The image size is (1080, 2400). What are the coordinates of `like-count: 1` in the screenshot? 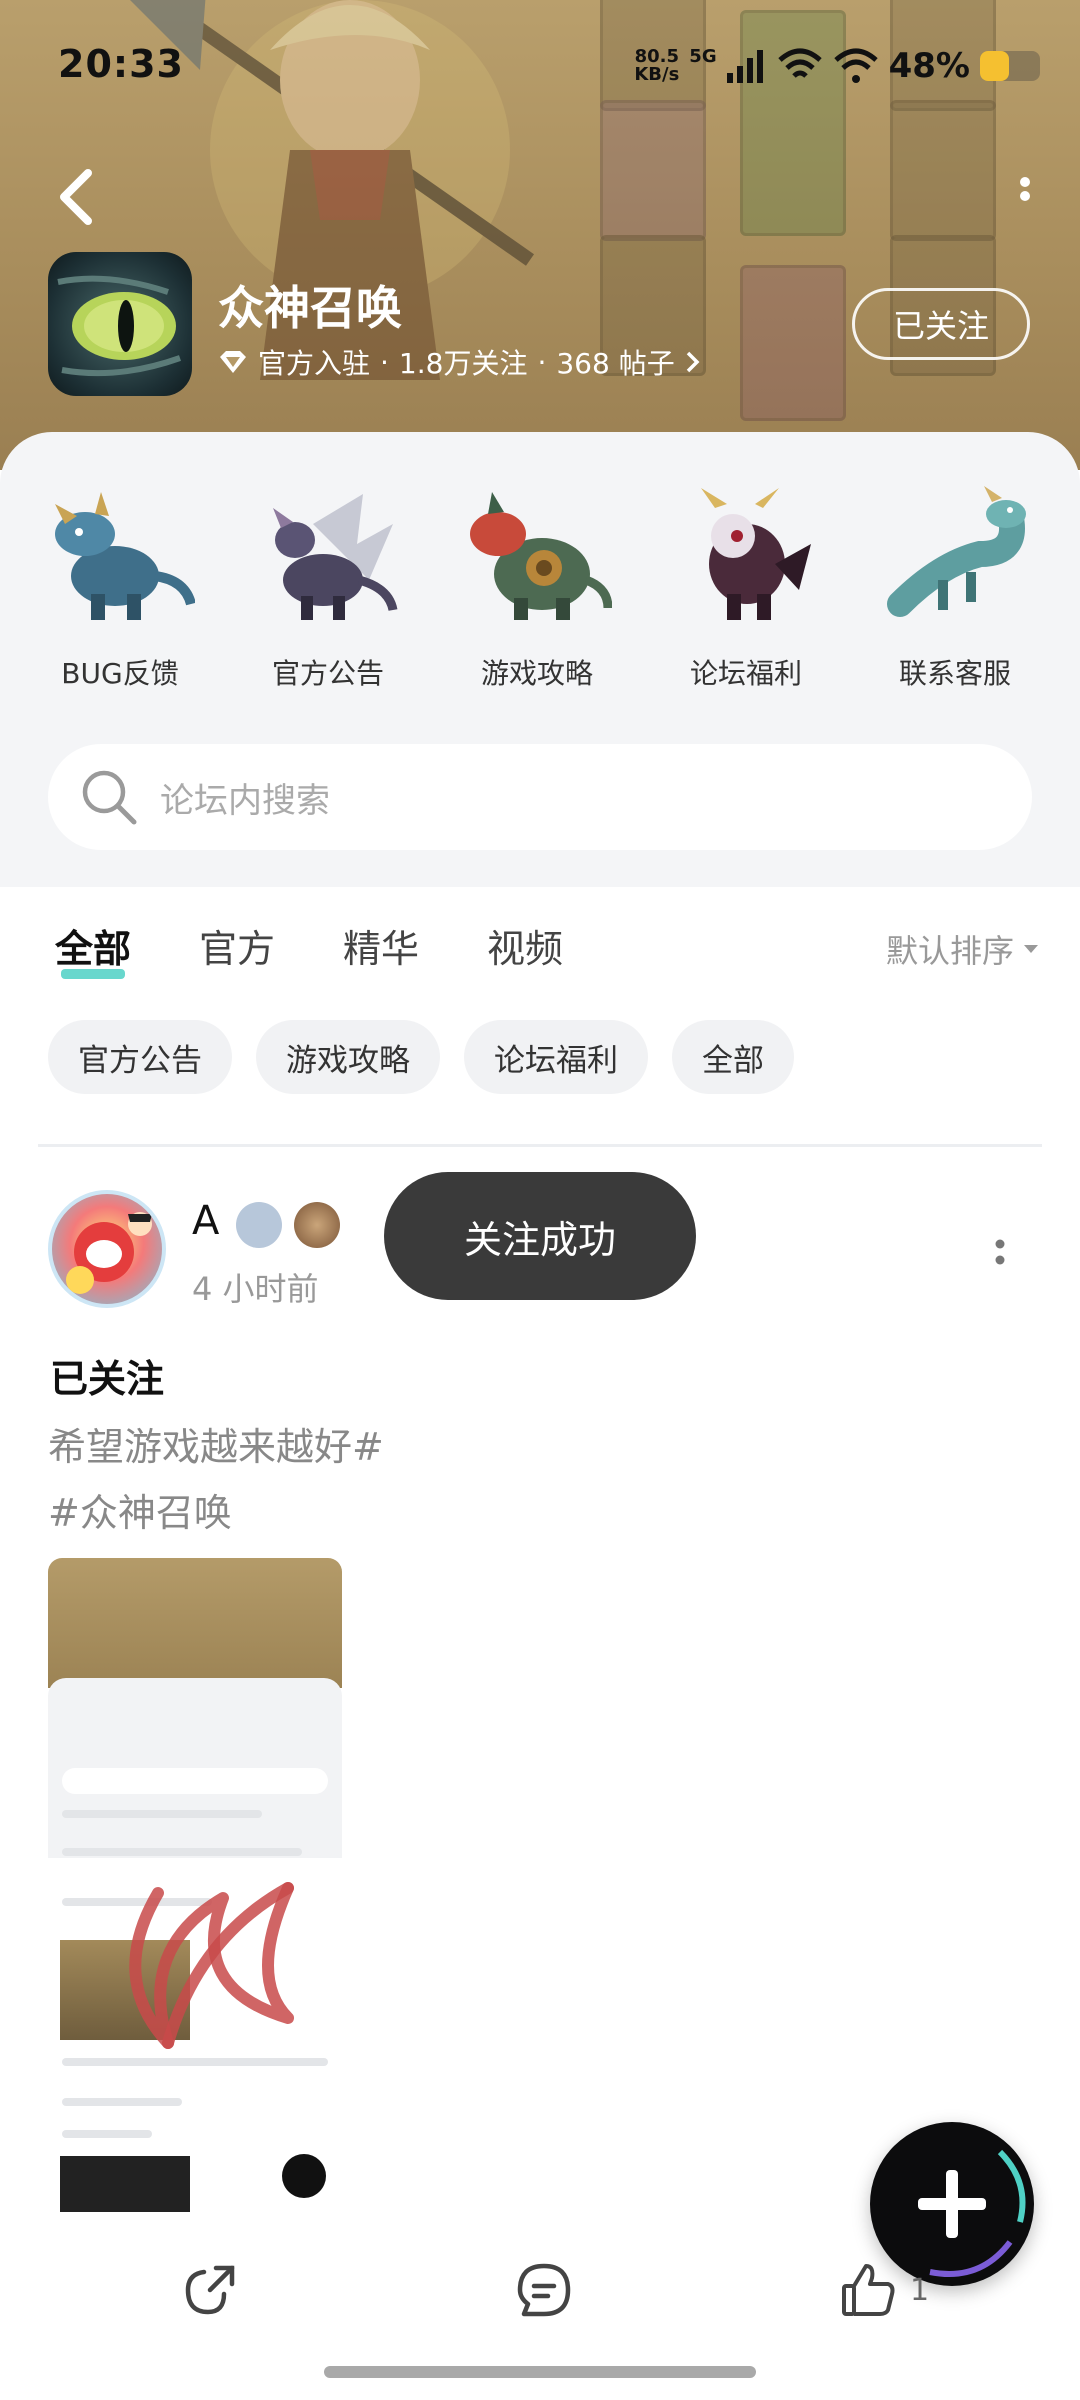 It's located at (920, 2290).